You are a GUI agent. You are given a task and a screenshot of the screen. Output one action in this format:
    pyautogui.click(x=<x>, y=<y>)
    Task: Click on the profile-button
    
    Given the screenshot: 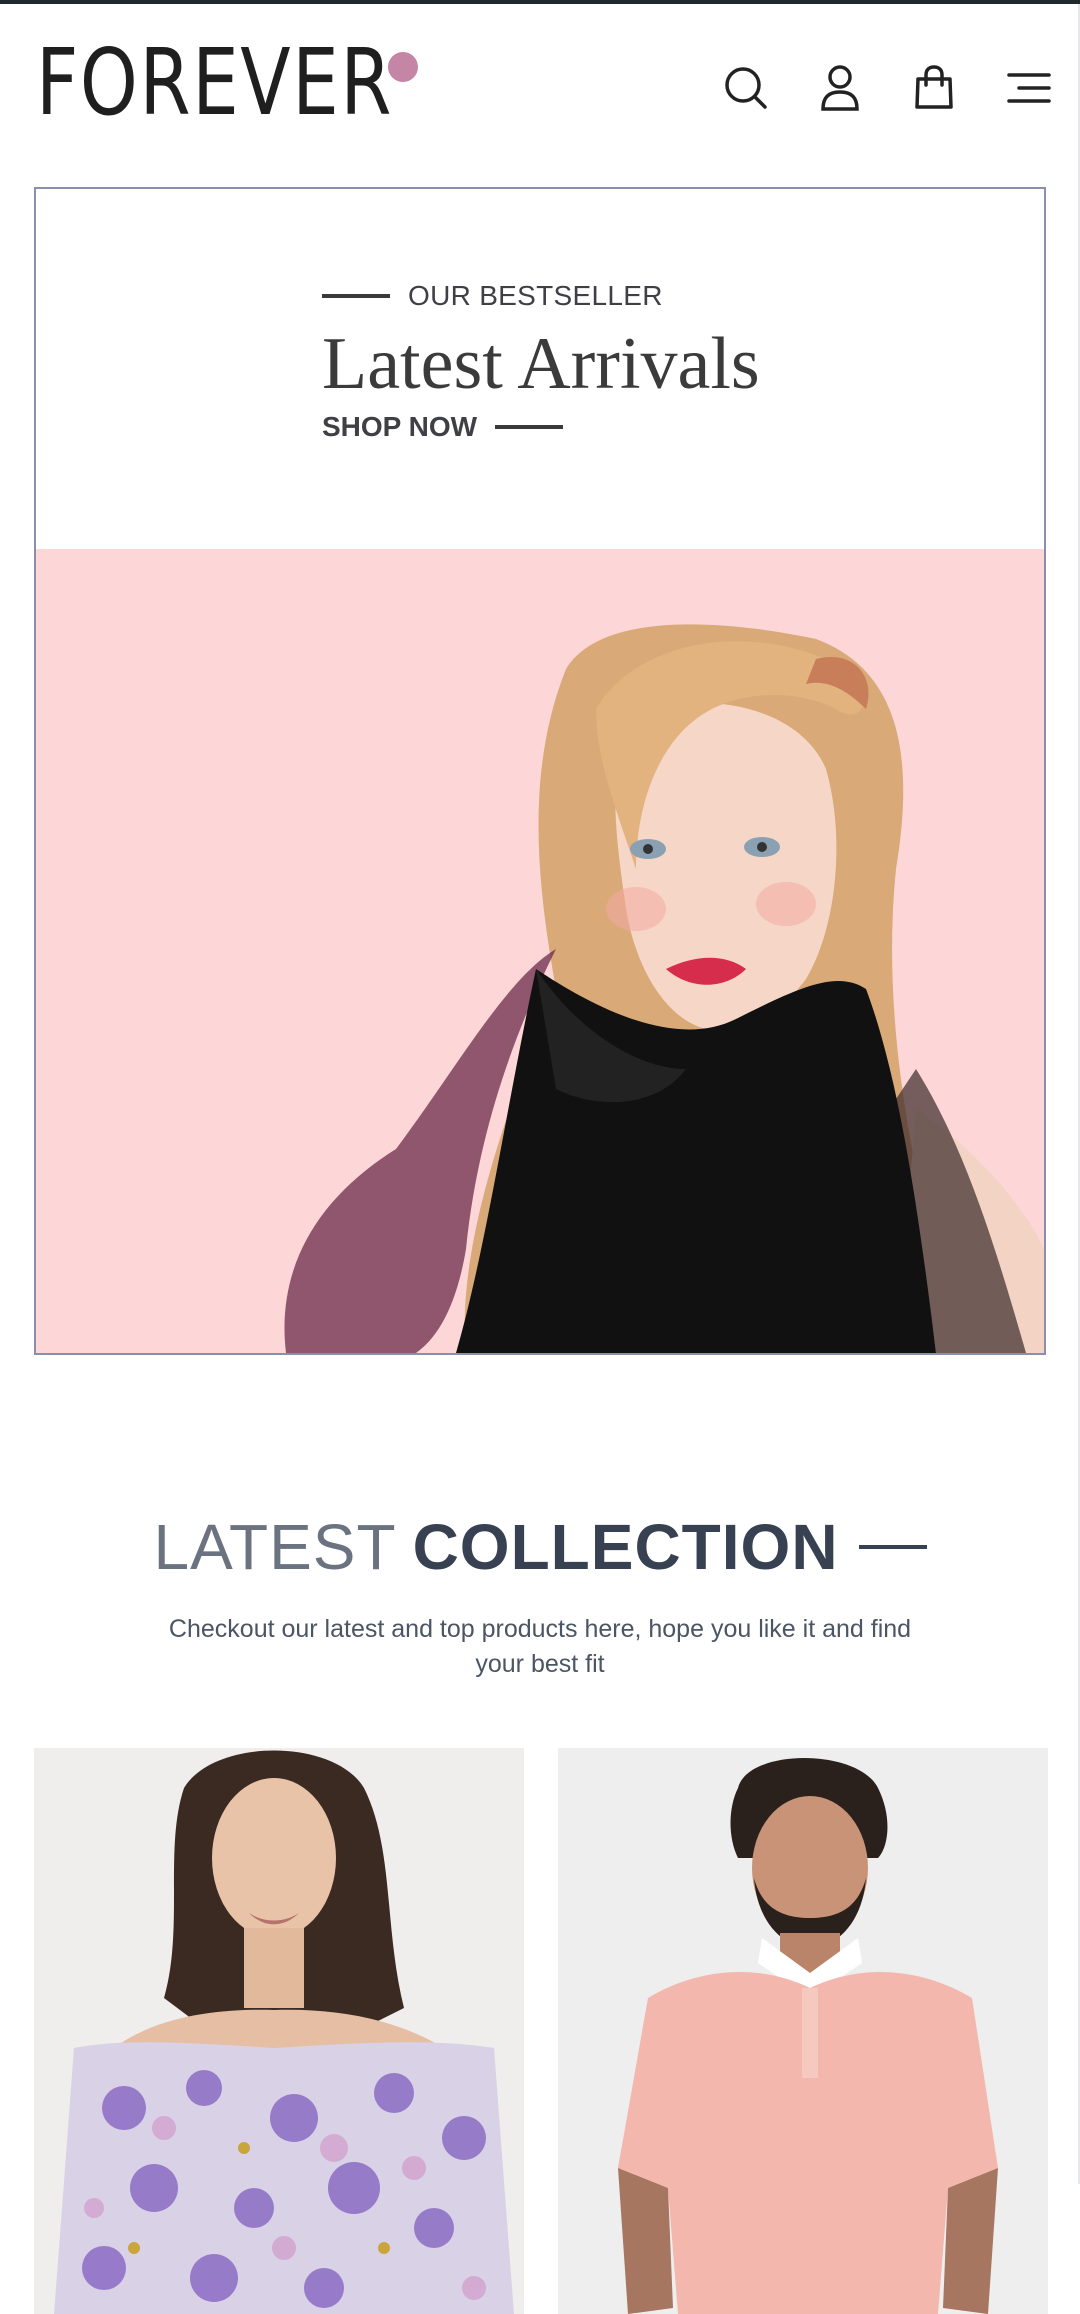 What is the action you would take?
    pyautogui.click(x=840, y=88)
    